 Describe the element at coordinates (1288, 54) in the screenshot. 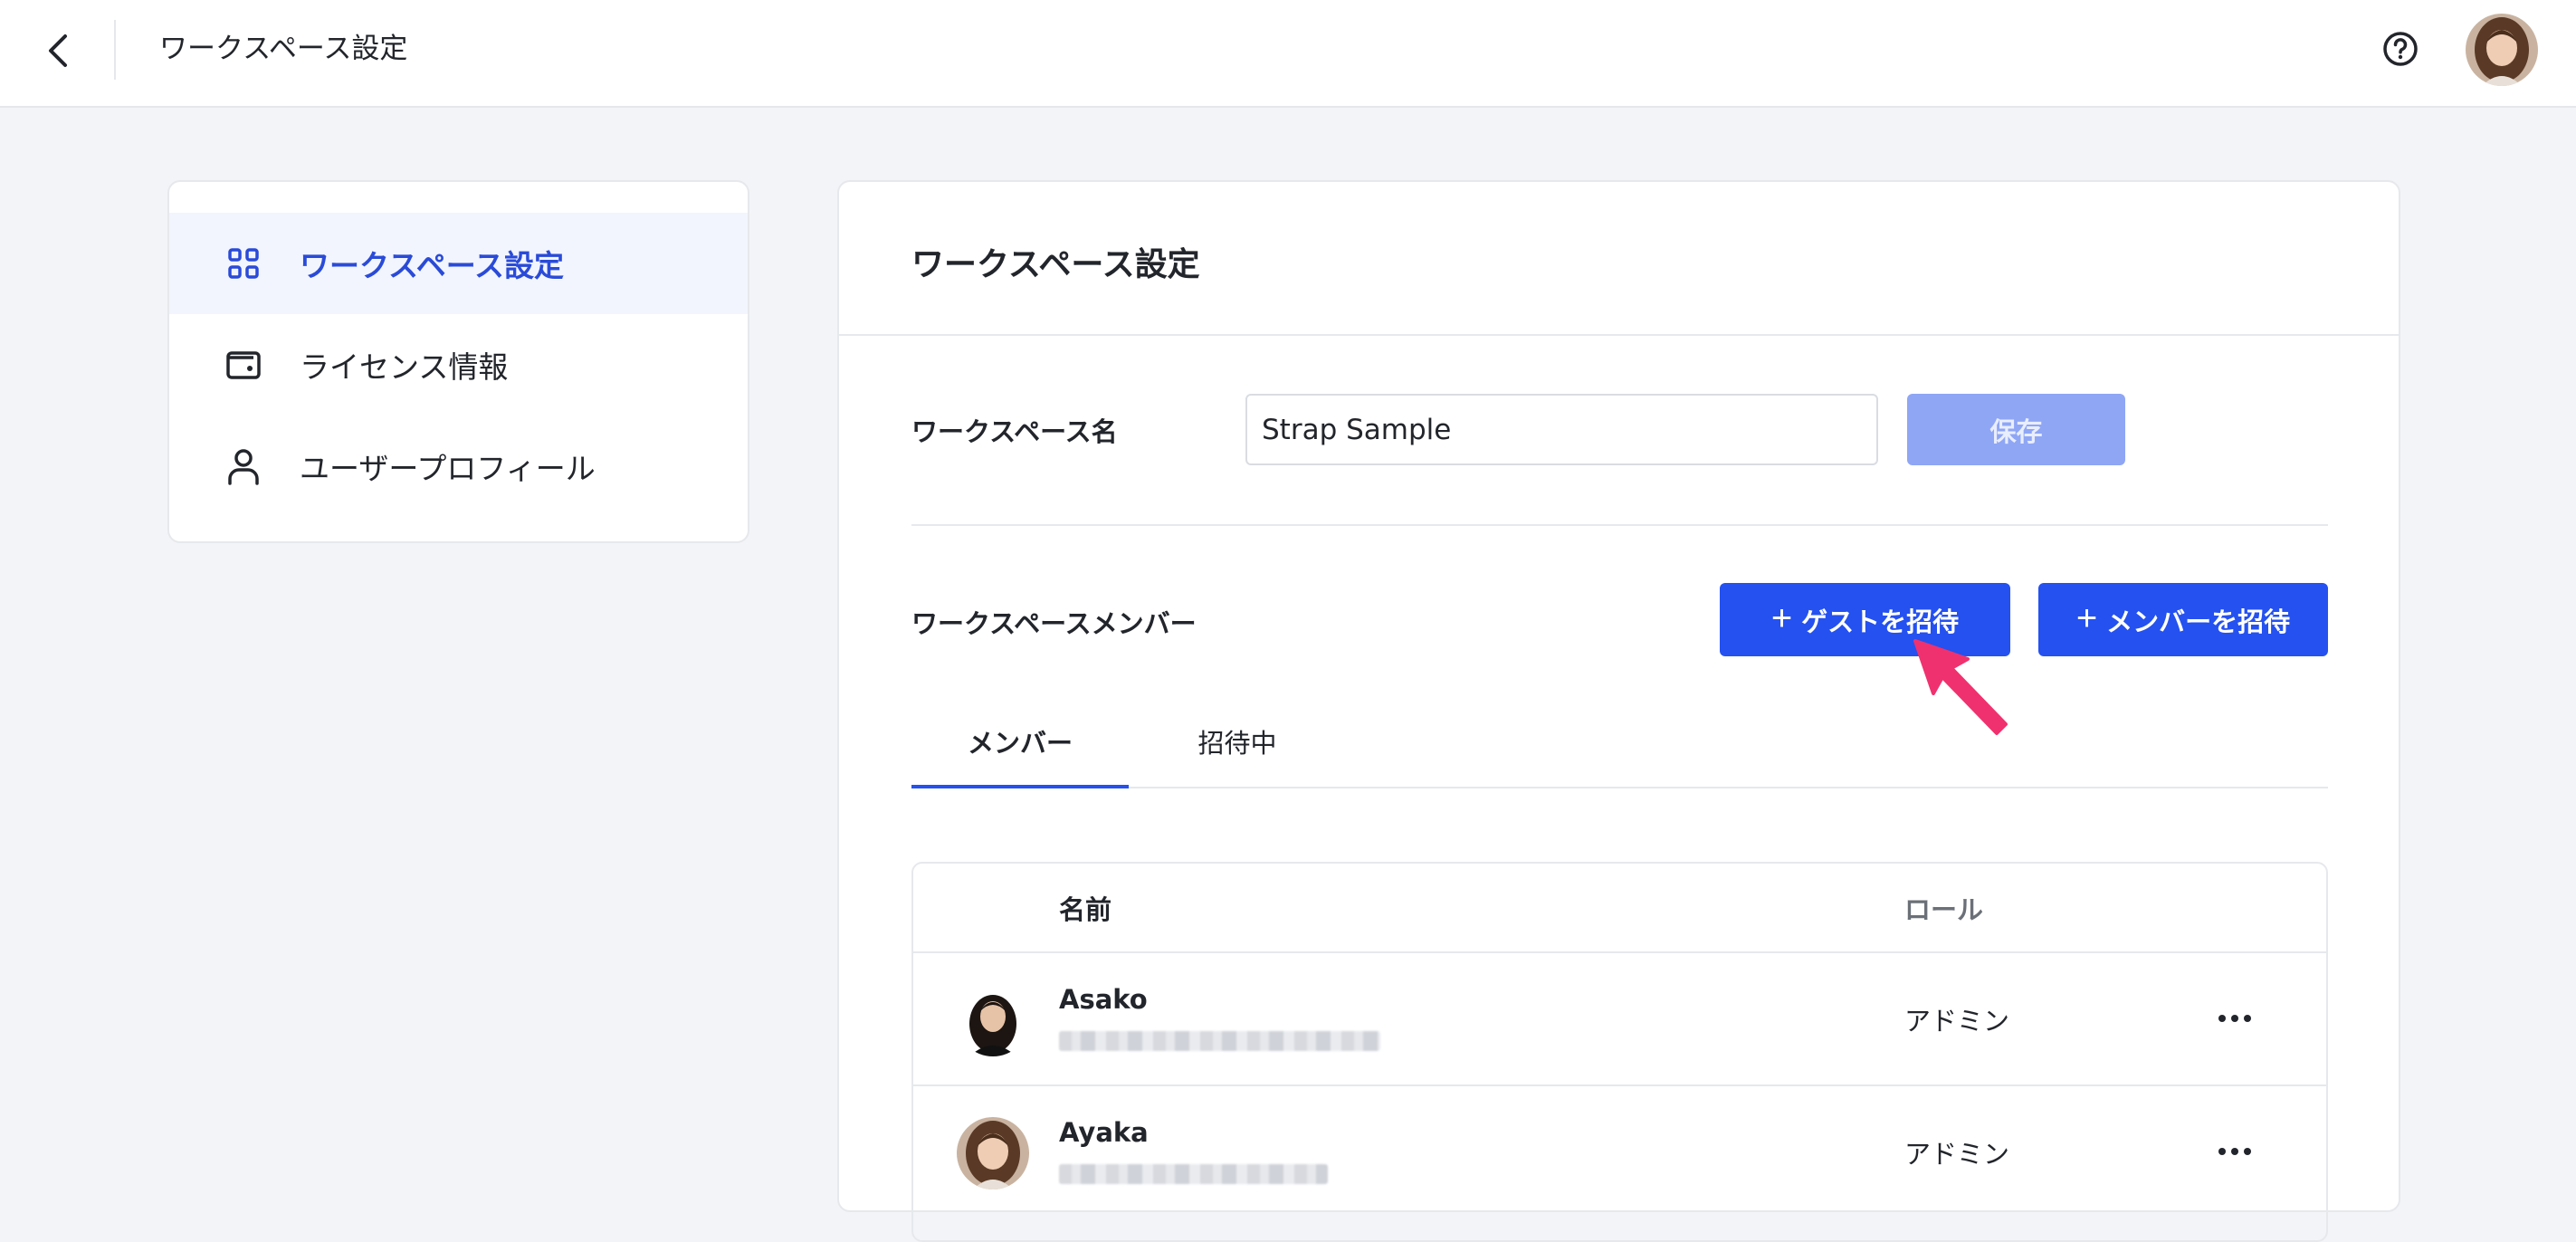

I see `top-bar: ワークスペース設定` at that location.